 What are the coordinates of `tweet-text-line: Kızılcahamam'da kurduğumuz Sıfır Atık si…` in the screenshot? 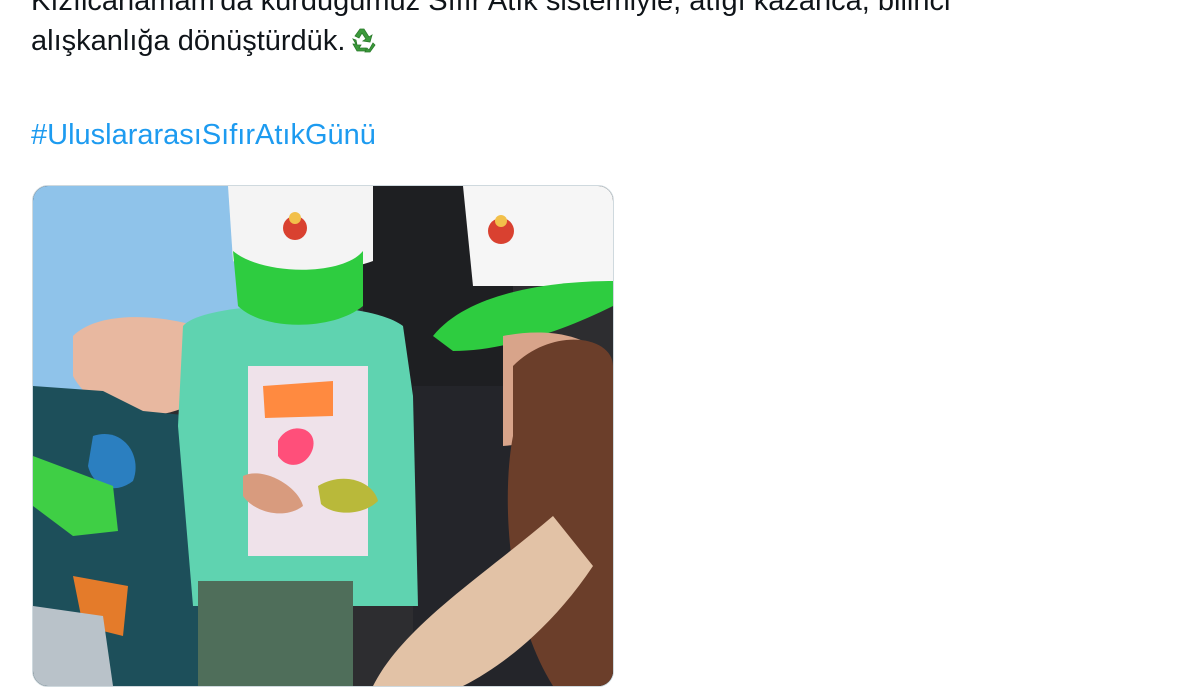 It's located at (490, 9).